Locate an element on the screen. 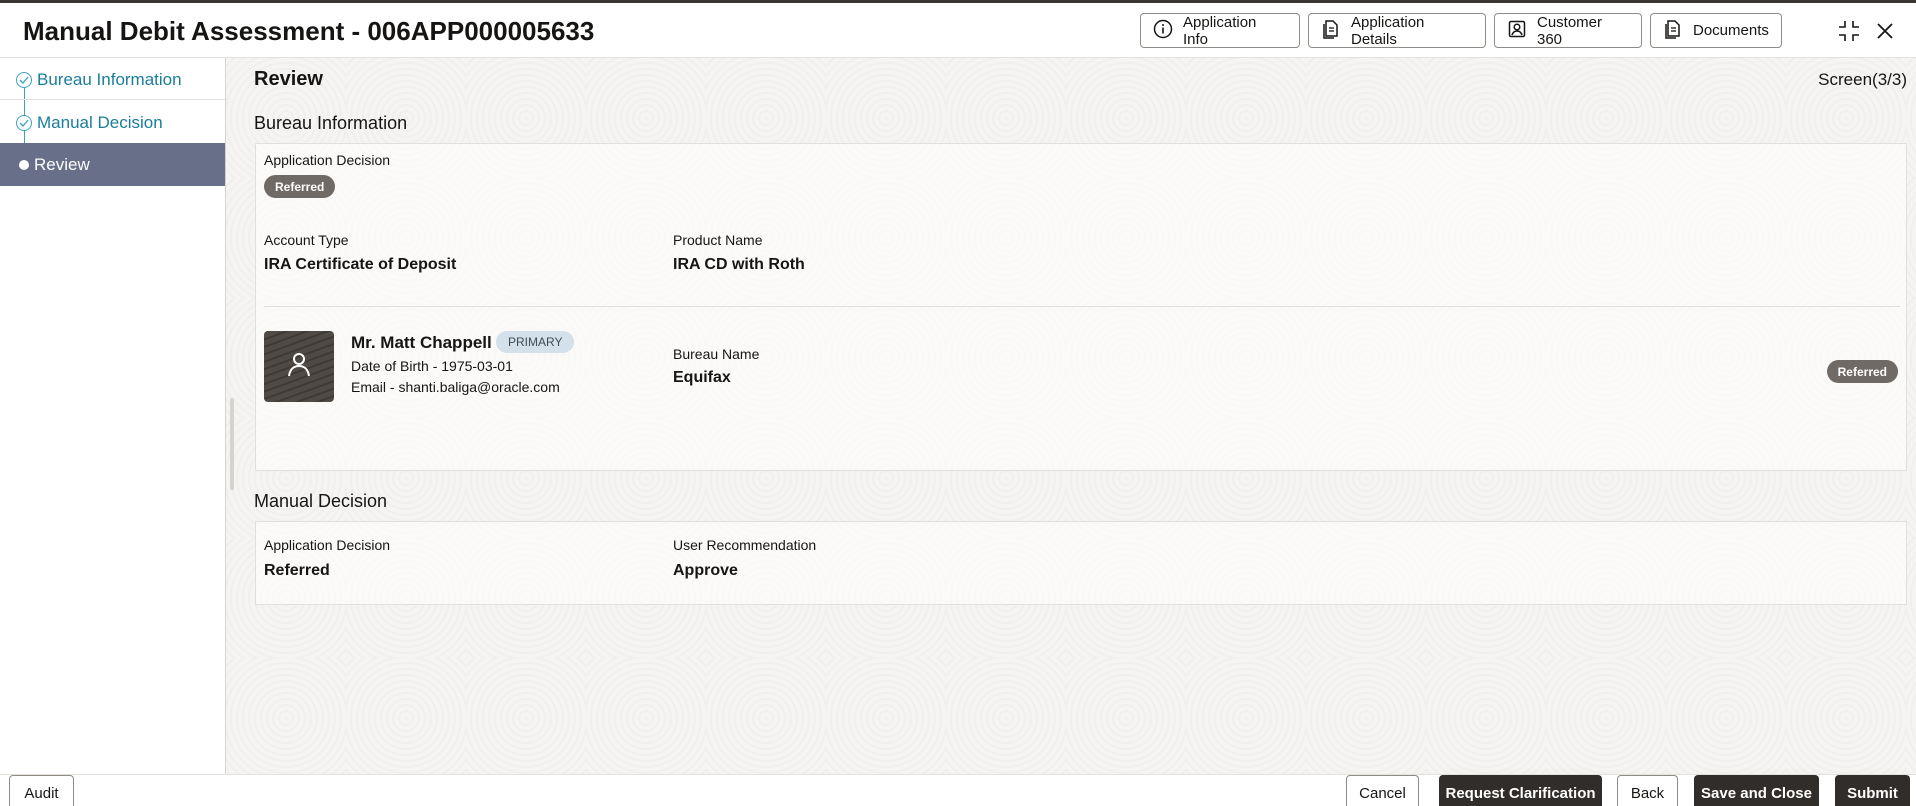 The height and width of the screenshot is (806, 1916). application-info-label: Application Info is located at coordinates (1220, 30).